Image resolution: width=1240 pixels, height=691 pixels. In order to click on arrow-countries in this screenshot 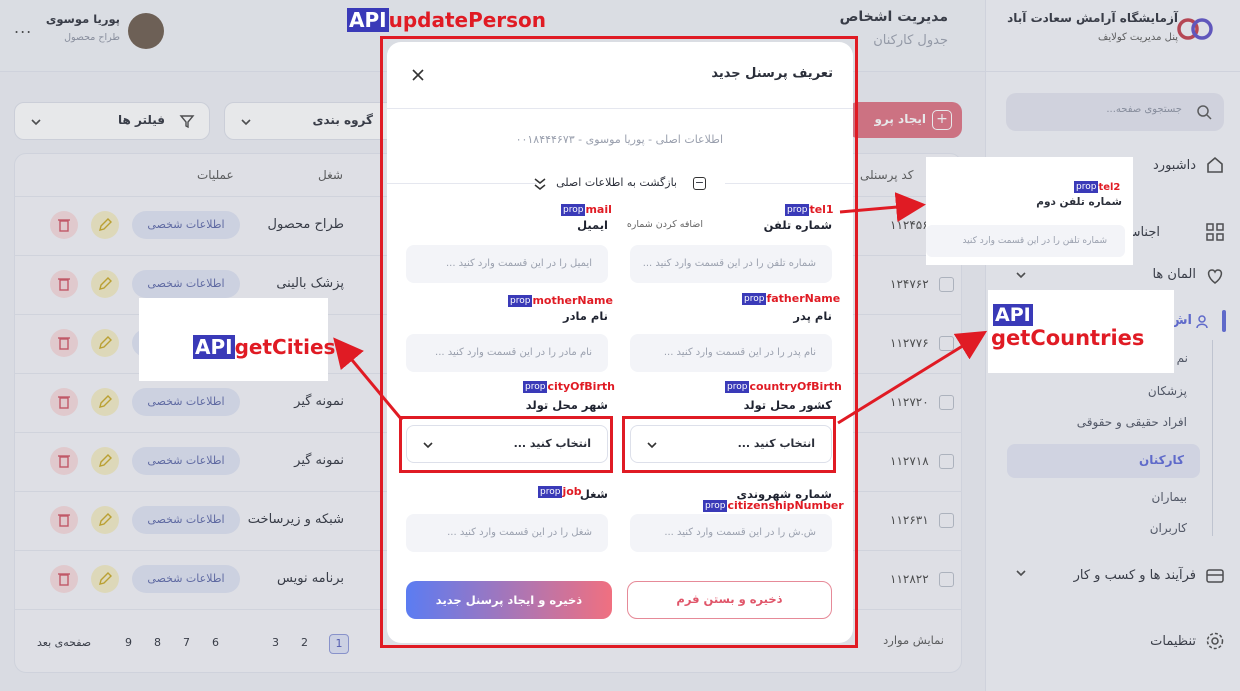, I will do `click(912, 377)`.